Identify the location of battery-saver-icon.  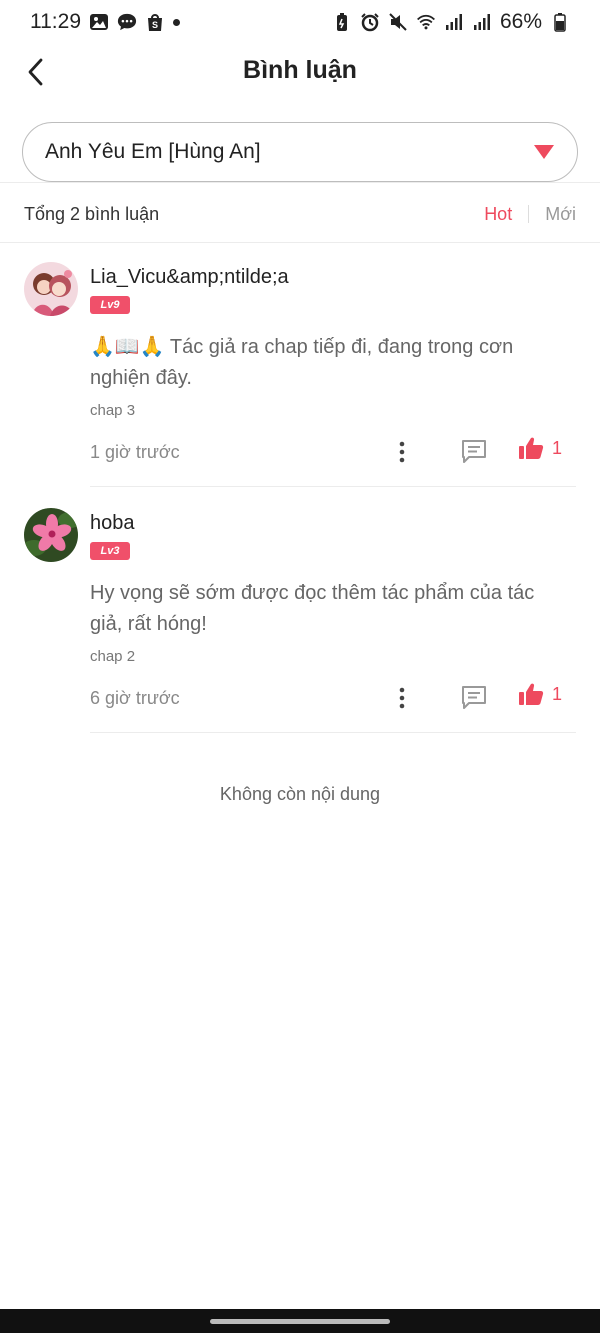
(342, 22).